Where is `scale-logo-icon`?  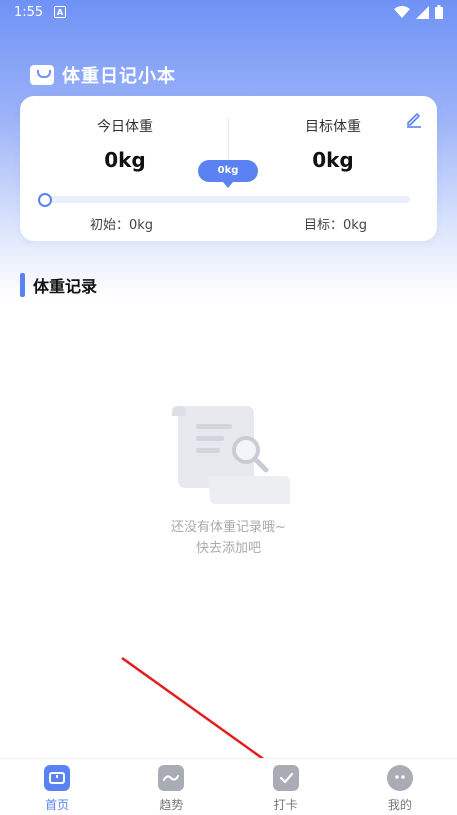 scale-logo-icon is located at coordinates (42, 75).